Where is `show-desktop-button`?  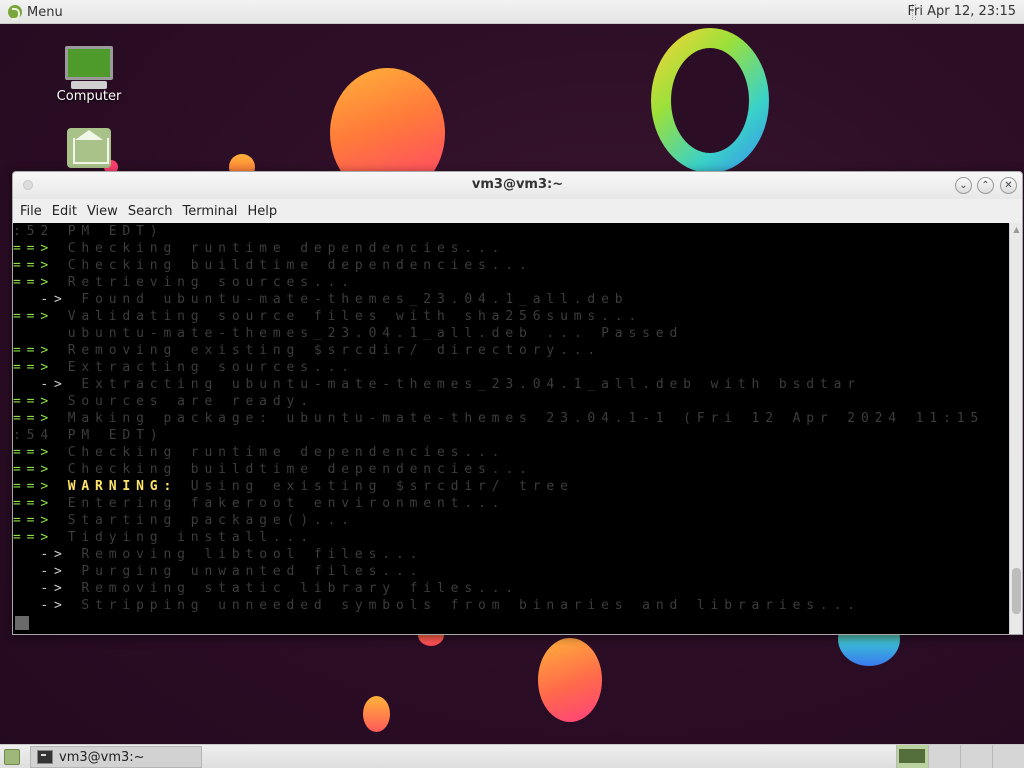 show-desktop-button is located at coordinates (12, 757).